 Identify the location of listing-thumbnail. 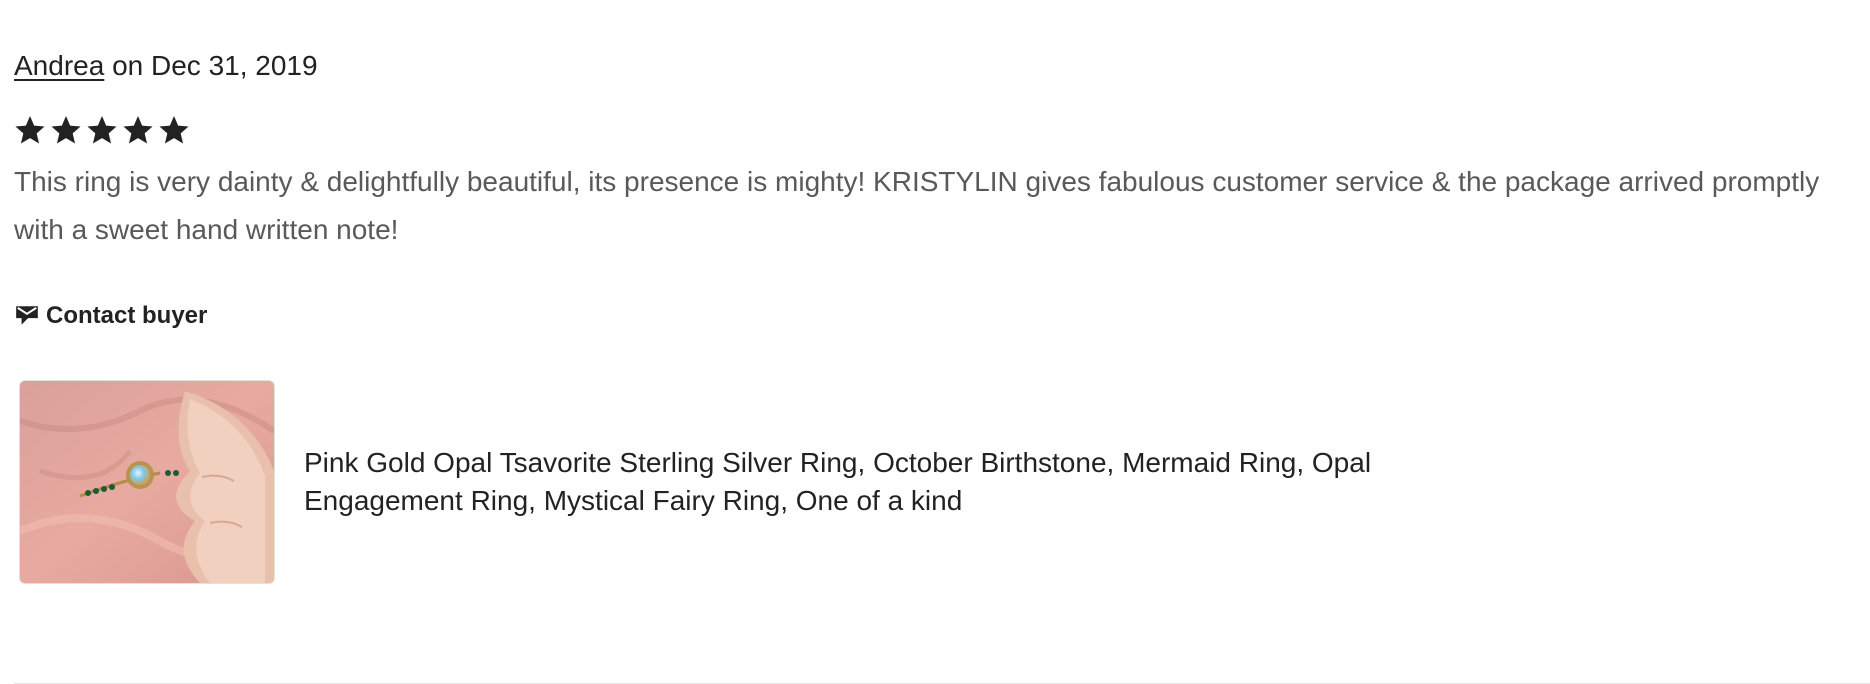
(147, 482).